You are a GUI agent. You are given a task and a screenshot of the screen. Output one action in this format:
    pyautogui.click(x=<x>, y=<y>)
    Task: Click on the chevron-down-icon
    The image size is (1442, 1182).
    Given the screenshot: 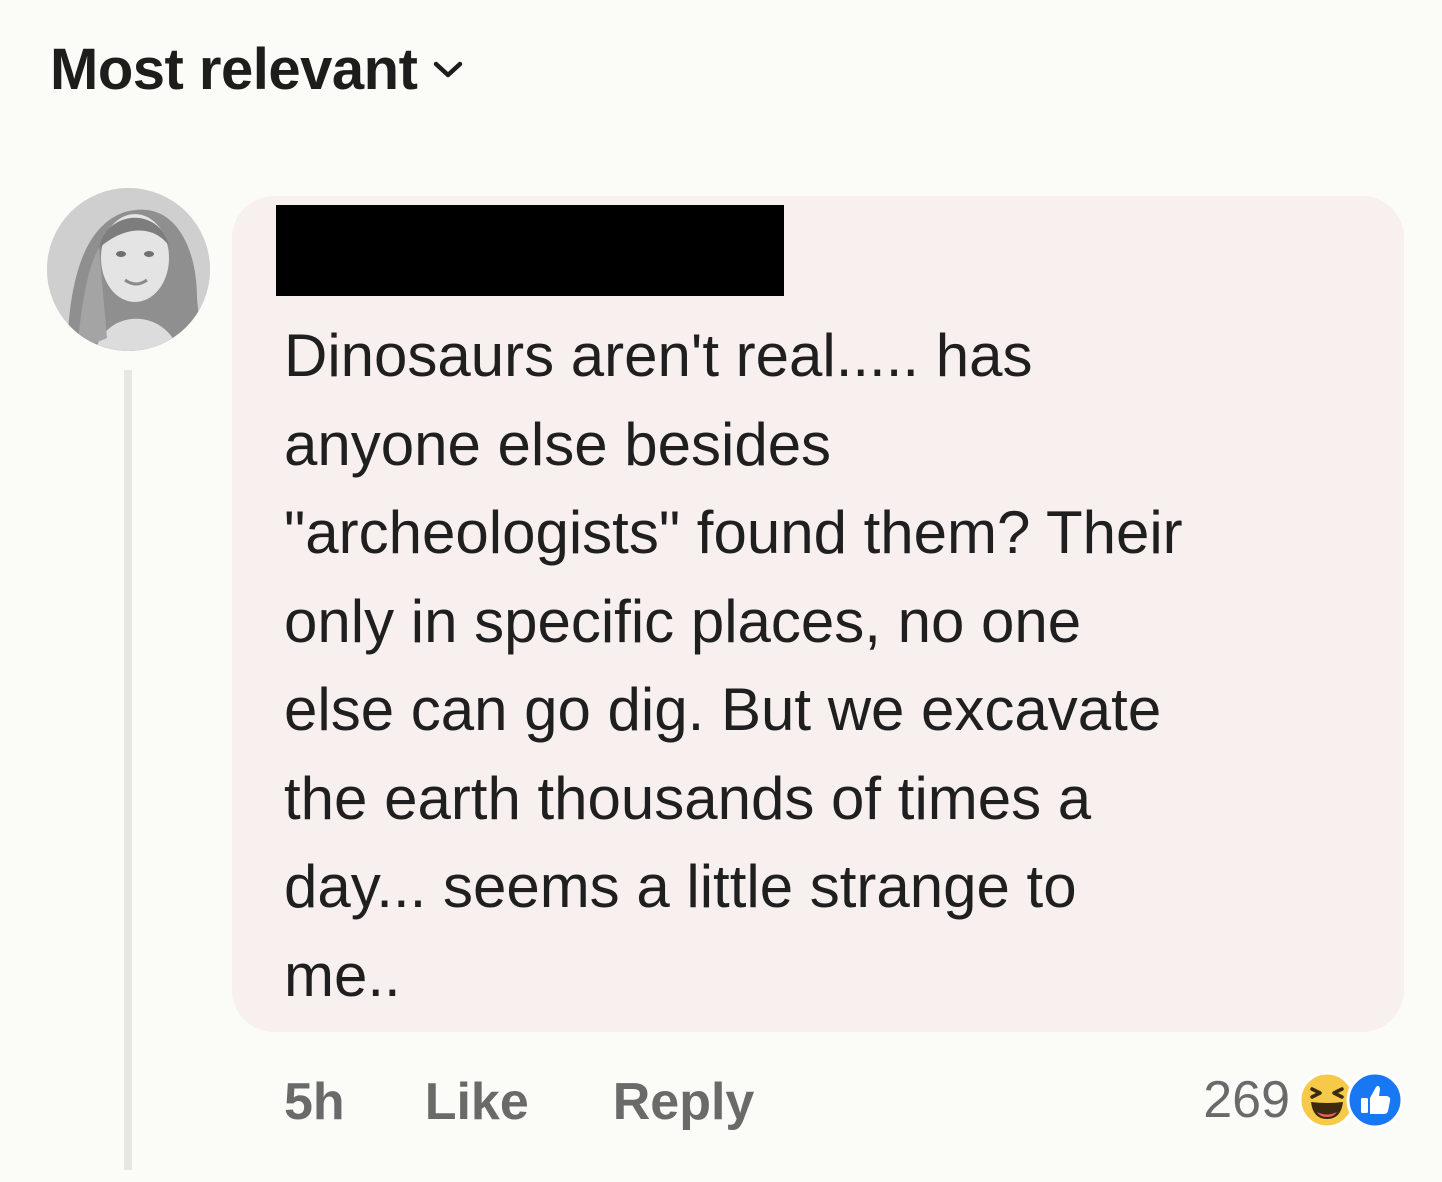 What is the action you would take?
    pyautogui.click(x=448, y=69)
    